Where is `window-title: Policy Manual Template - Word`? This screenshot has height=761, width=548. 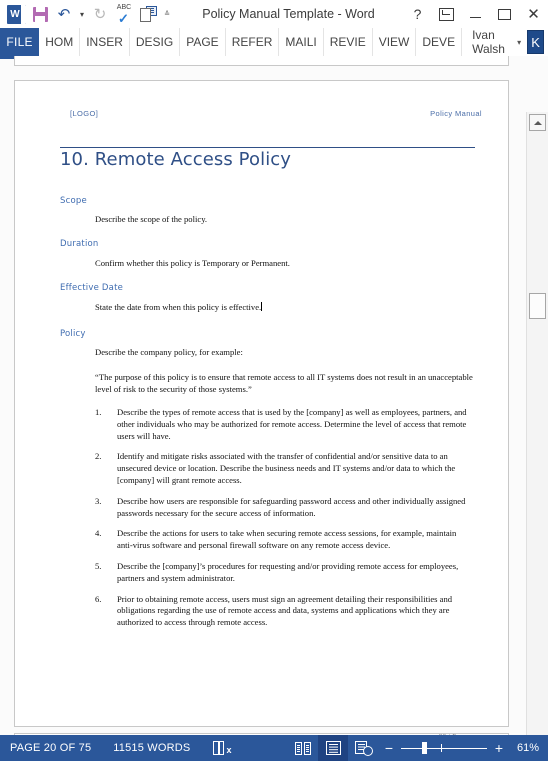
window-title: Policy Manual Template - Word is located at coordinates (288, 14).